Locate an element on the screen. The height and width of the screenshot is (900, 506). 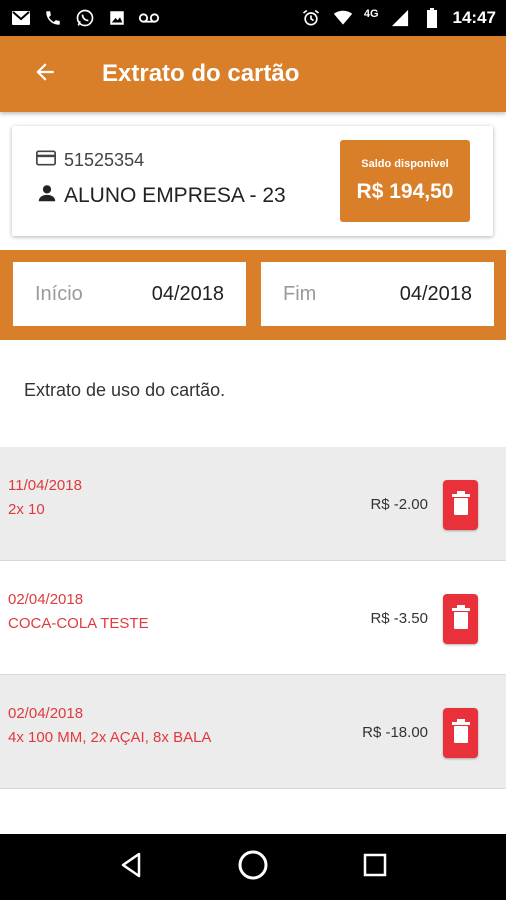
network-type: 4G is located at coordinates (371, 14).